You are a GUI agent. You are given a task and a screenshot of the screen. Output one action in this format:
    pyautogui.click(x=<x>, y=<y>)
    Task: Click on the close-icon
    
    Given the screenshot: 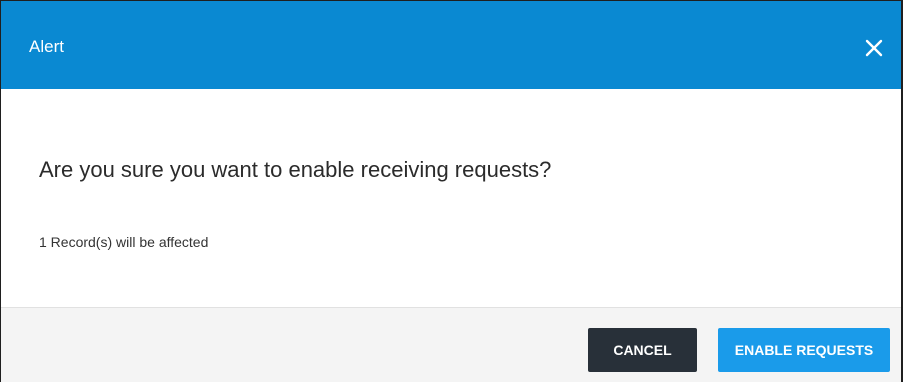 What is the action you would take?
    pyautogui.click(x=874, y=48)
    